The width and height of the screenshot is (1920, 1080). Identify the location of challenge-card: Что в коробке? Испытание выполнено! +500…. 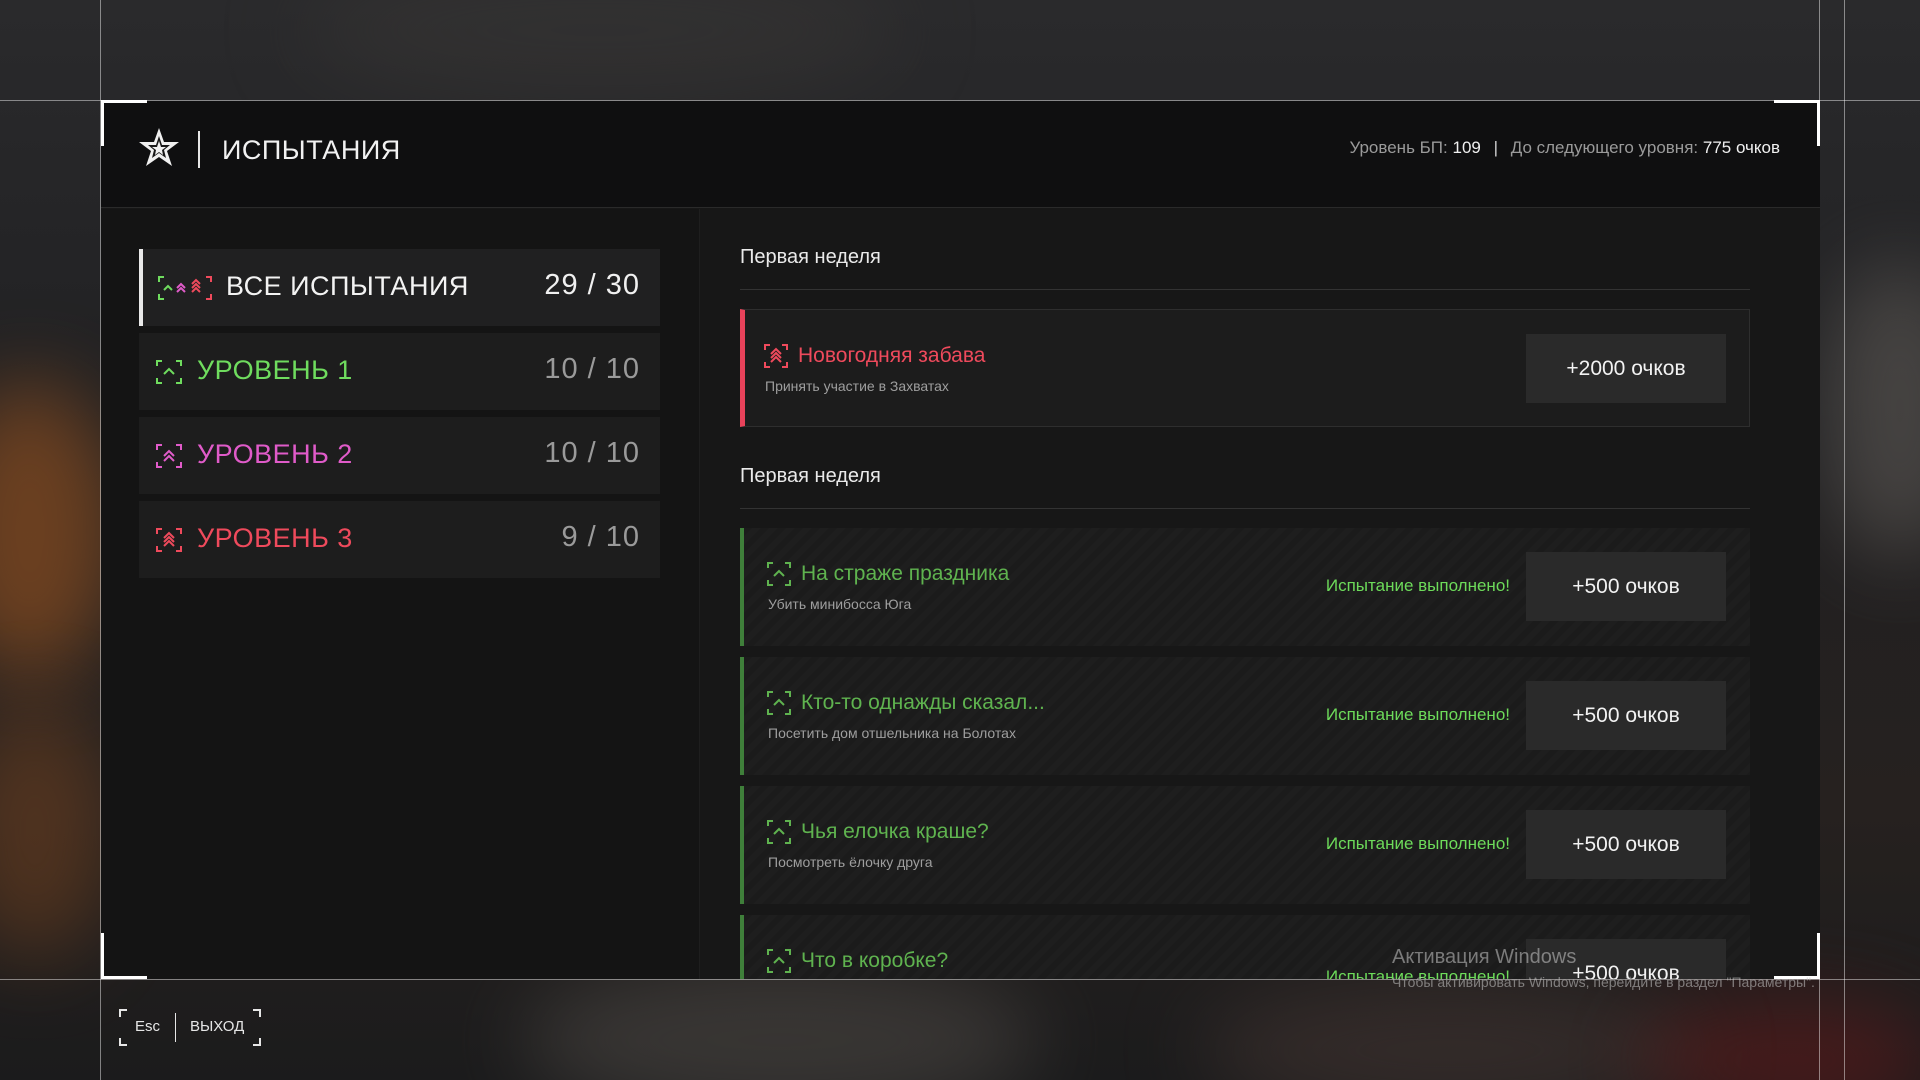
(1245, 947).